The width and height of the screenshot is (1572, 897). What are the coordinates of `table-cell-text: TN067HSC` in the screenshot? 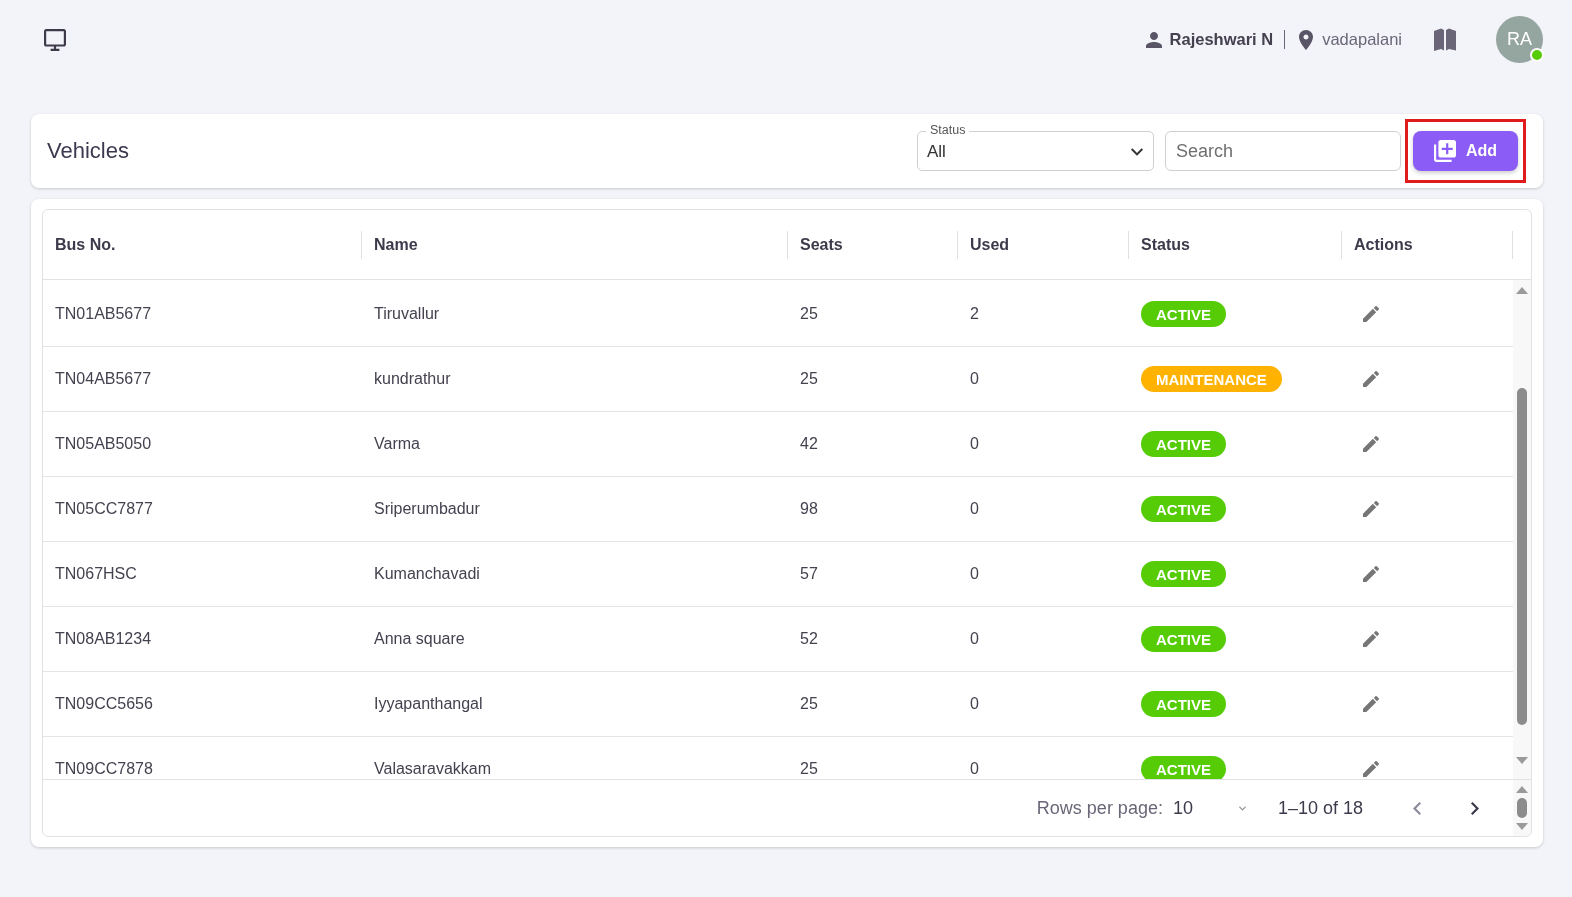 It's located at (96, 574).